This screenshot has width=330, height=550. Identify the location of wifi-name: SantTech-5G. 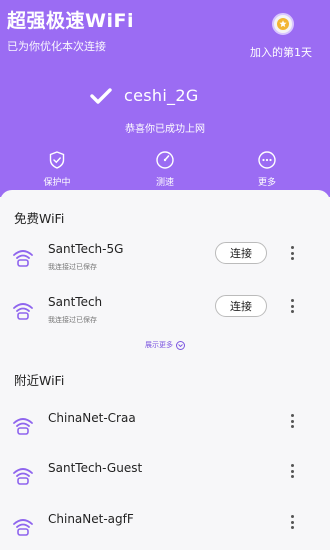
(86, 249).